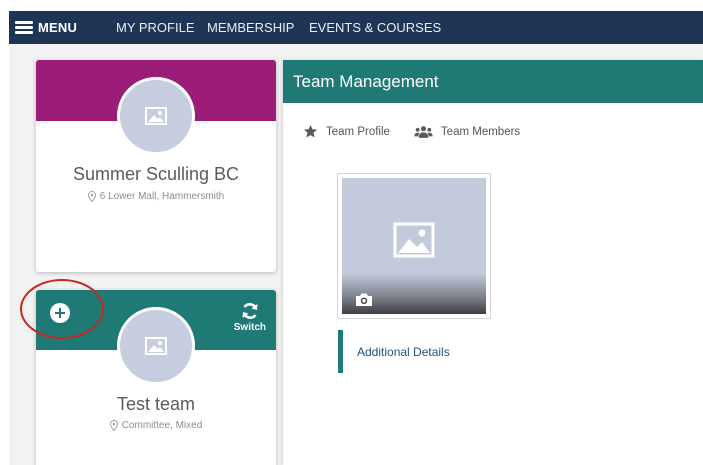  Describe the element at coordinates (156, 174) in the screenshot. I see `club-name: Summer Sculling BC` at that location.